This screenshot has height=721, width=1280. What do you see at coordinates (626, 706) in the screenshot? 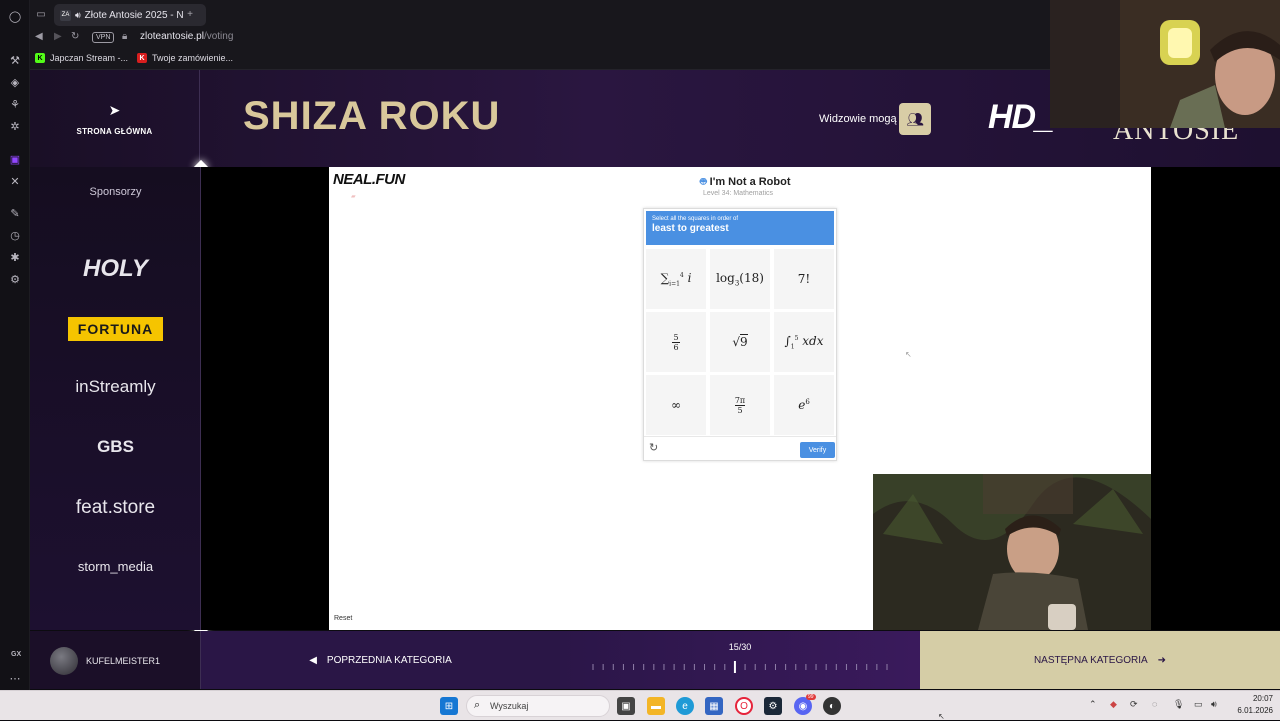
I see `task-view-icon: ▣` at bounding box center [626, 706].